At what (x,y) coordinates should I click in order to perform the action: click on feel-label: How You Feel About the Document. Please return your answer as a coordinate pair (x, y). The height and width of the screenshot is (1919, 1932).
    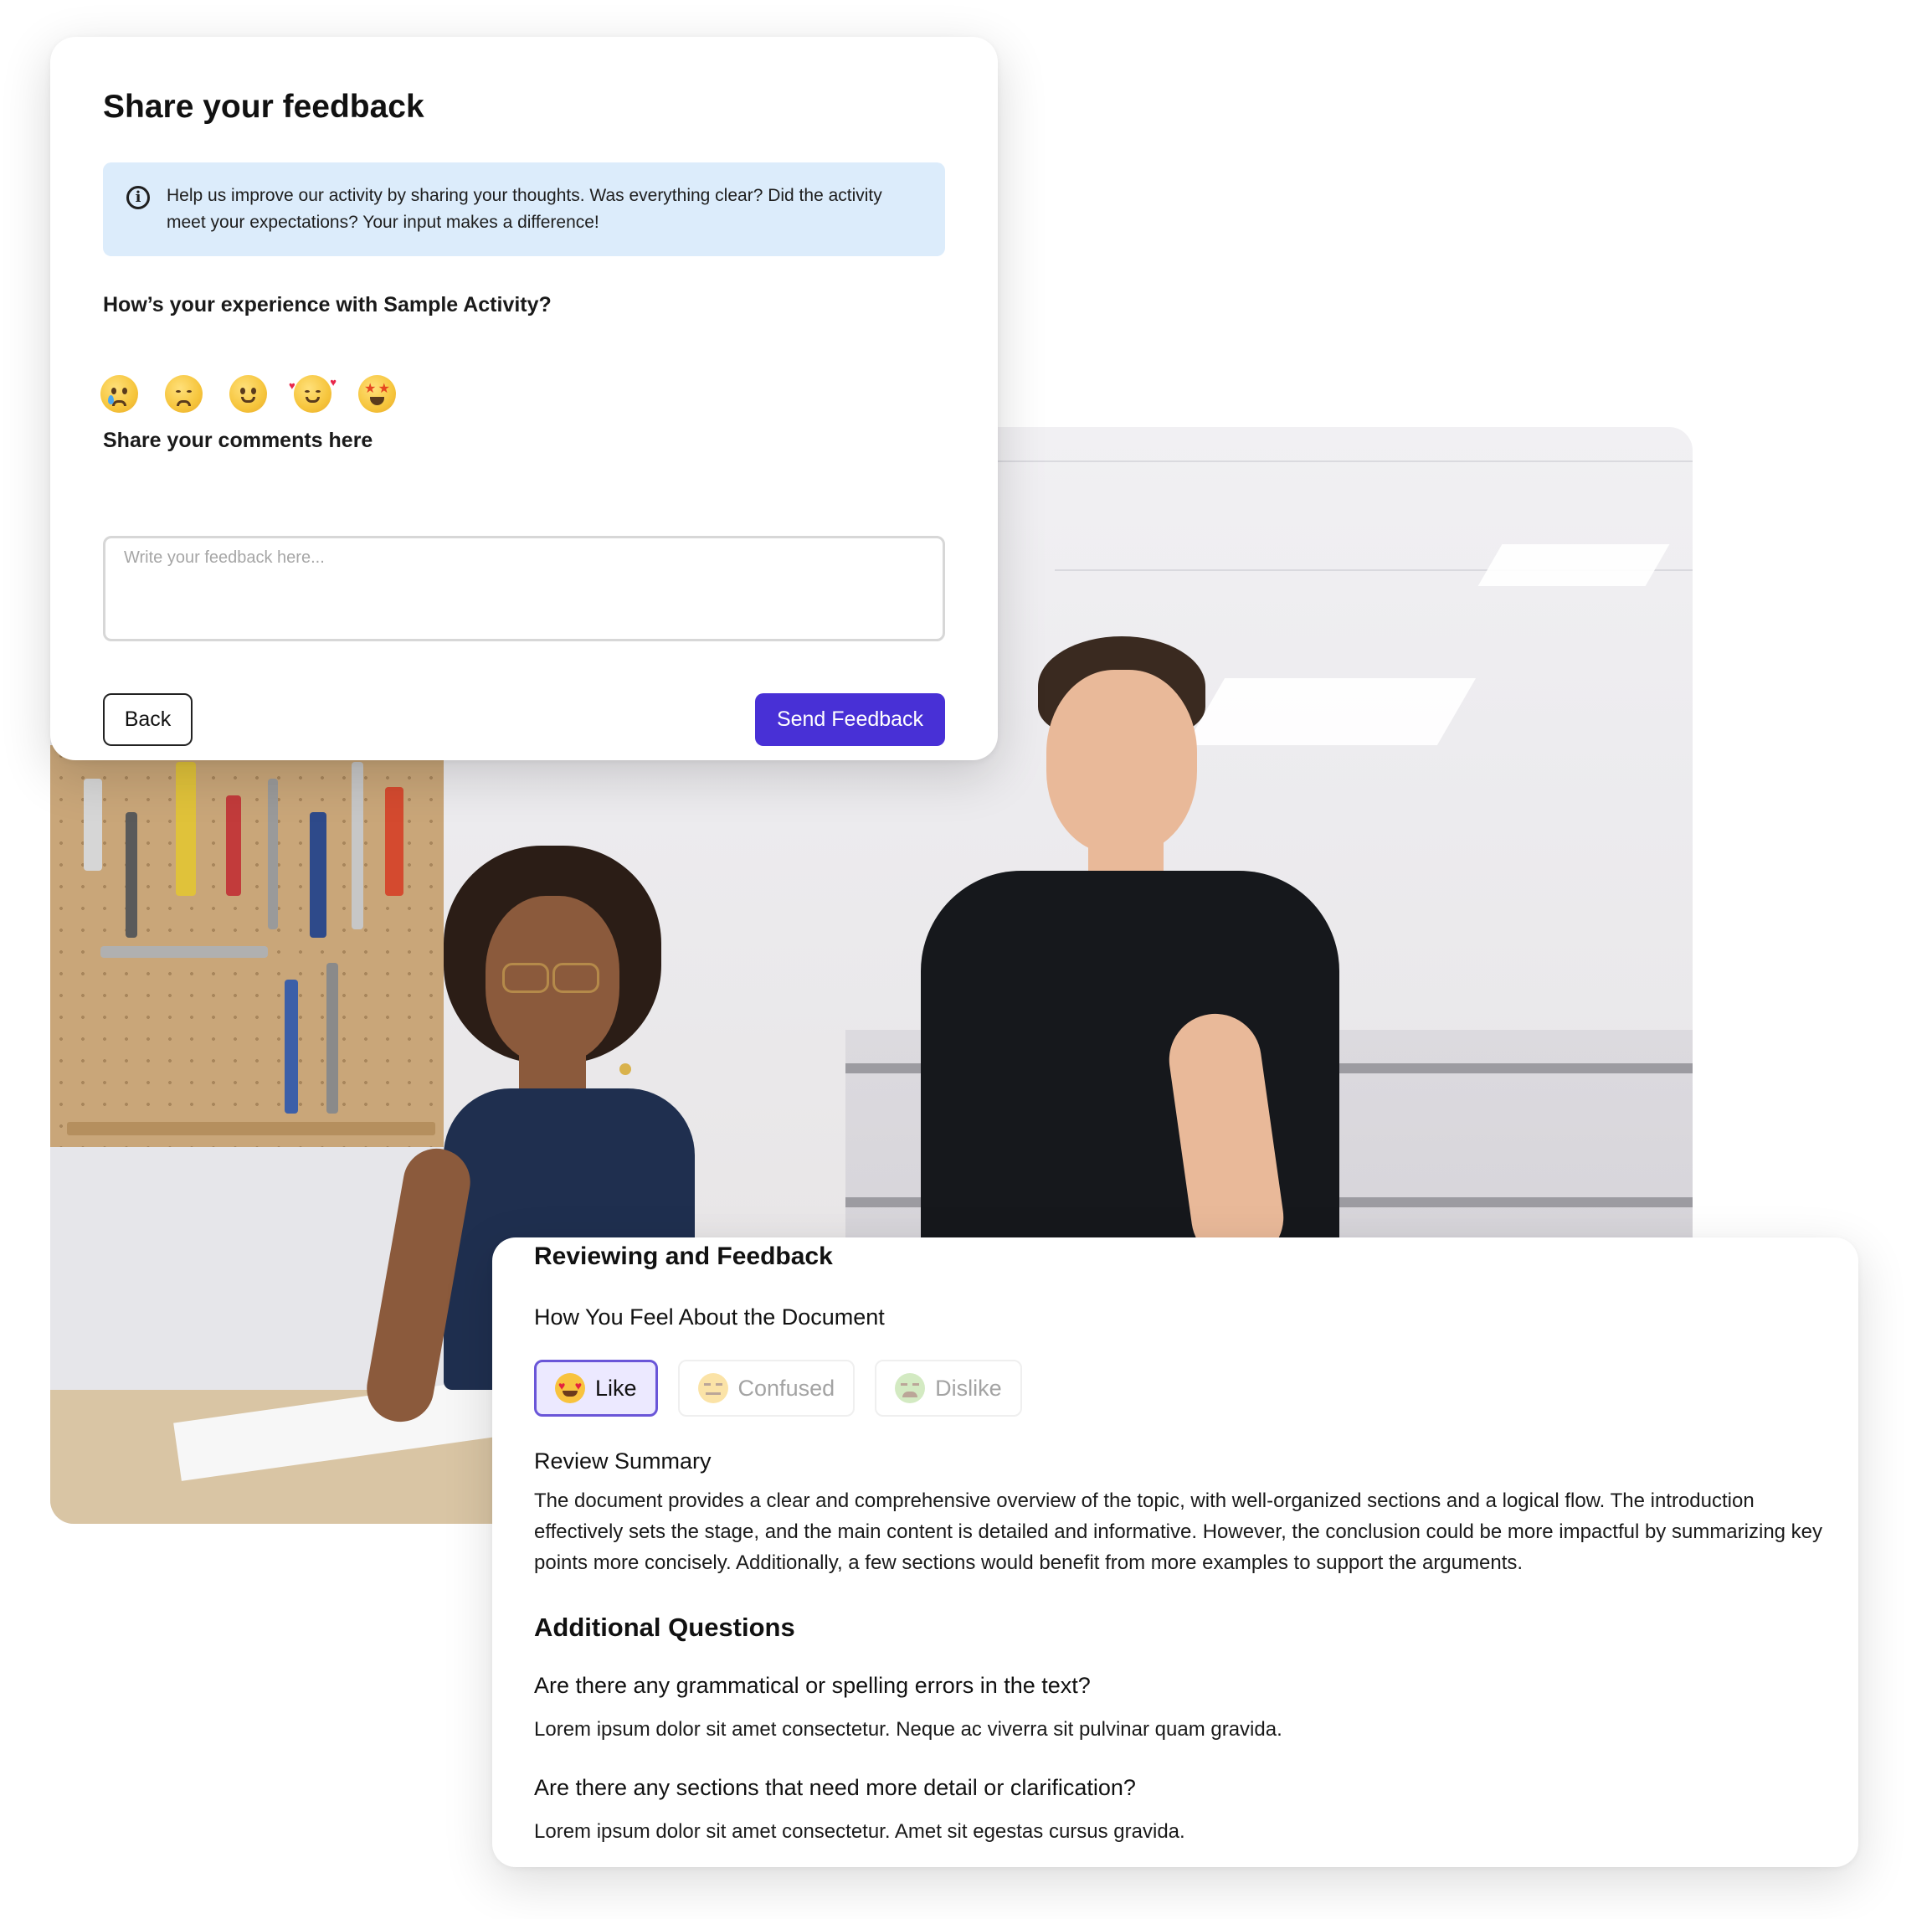
    Looking at the image, I should click on (710, 1317).